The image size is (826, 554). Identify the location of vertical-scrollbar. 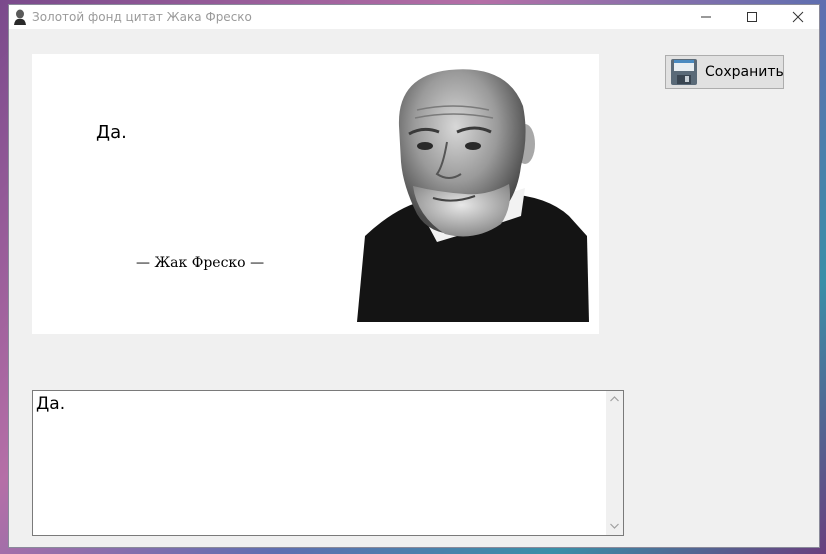
(614, 463).